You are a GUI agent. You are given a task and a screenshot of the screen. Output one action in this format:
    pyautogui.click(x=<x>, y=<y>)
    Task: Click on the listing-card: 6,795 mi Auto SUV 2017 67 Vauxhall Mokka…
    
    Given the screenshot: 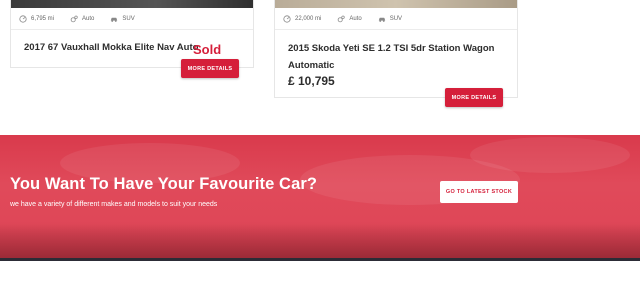 What is the action you would take?
    pyautogui.click(x=132, y=34)
    